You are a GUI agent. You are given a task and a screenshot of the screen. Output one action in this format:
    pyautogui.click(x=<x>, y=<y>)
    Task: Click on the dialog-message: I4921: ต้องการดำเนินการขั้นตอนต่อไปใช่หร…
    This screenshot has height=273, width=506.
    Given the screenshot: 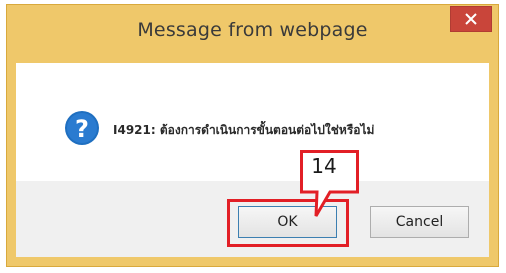 What is the action you would take?
    pyautogui.click(x=244, y=130)
    